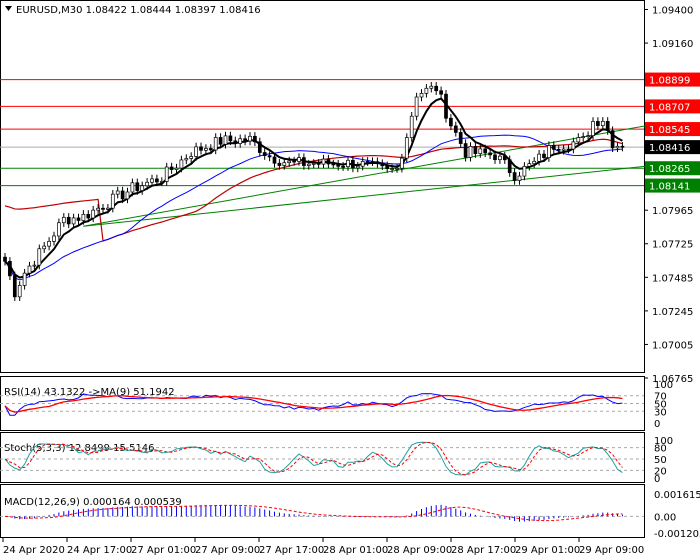 The height and width of the screenshot is (560, 700). What do you see at coordinates (663, 385) in the screenshot?
I see `rsi-level-label: 100` at bounding box center [663, 385].